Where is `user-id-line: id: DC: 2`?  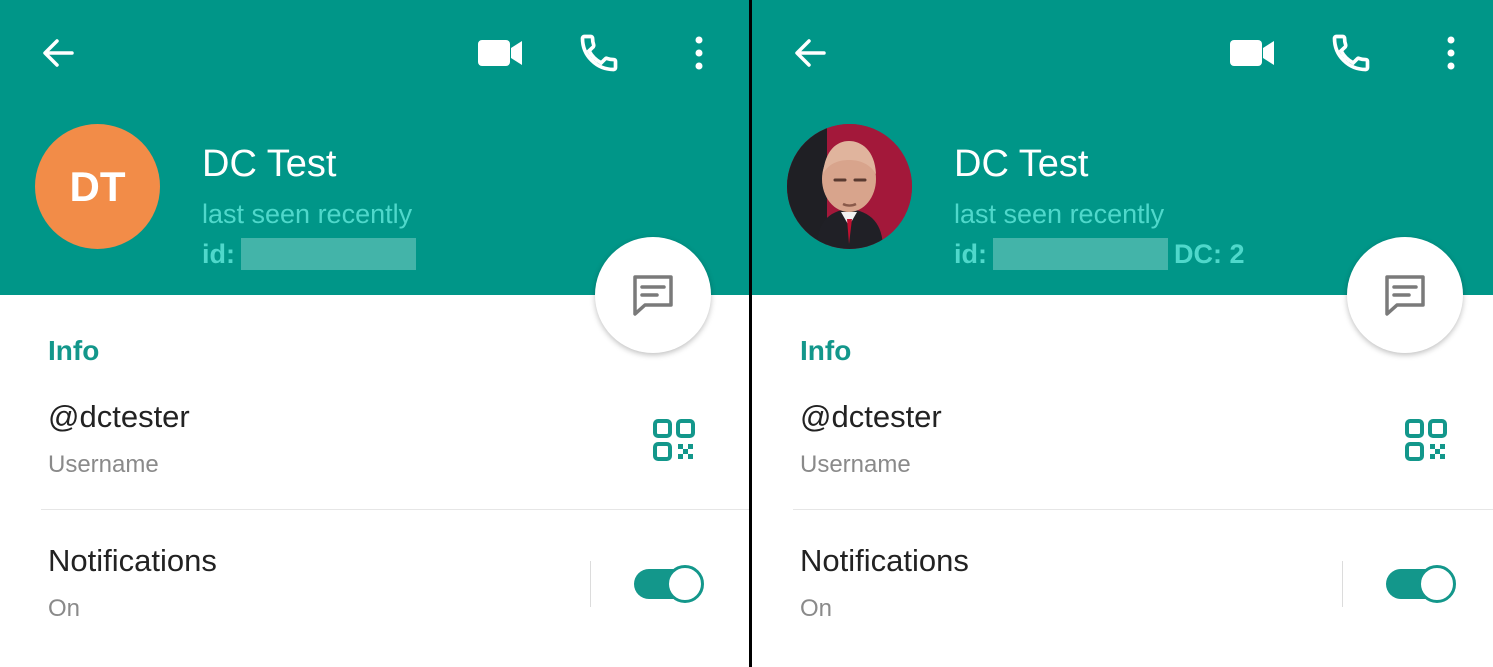 user-id-line: id: DC: 2 is located at coordinates (1099, 254).